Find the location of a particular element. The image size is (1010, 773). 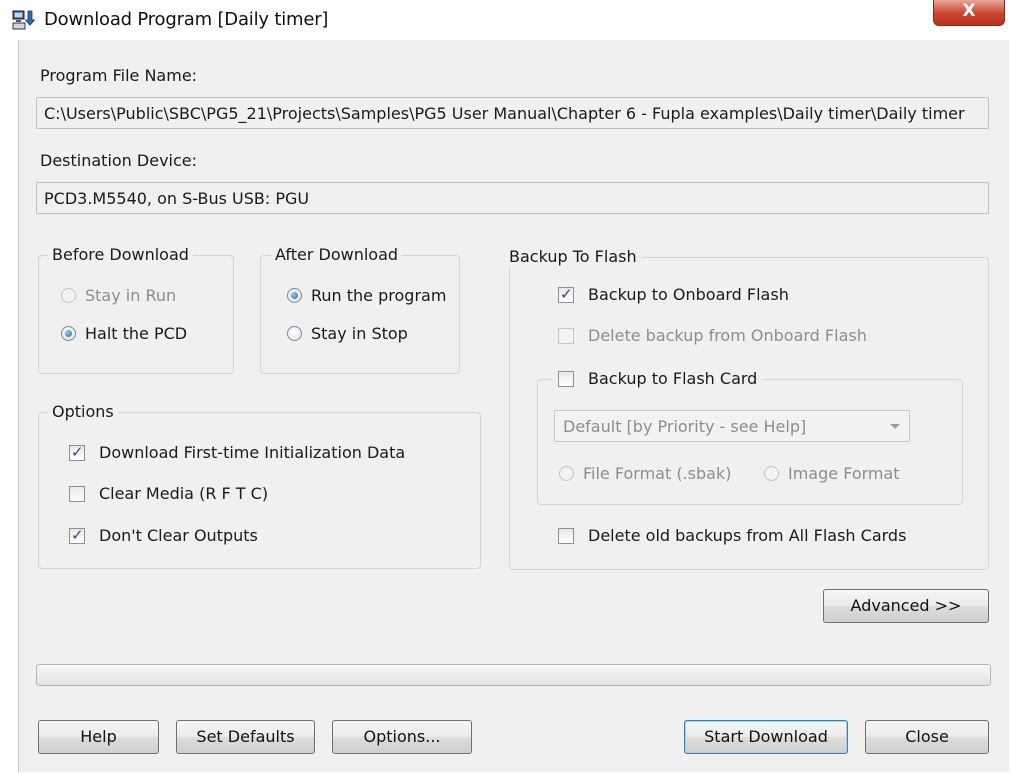

clear-media-checkbox: Clear Media (R F T C) is located at coordinates (168, 493).